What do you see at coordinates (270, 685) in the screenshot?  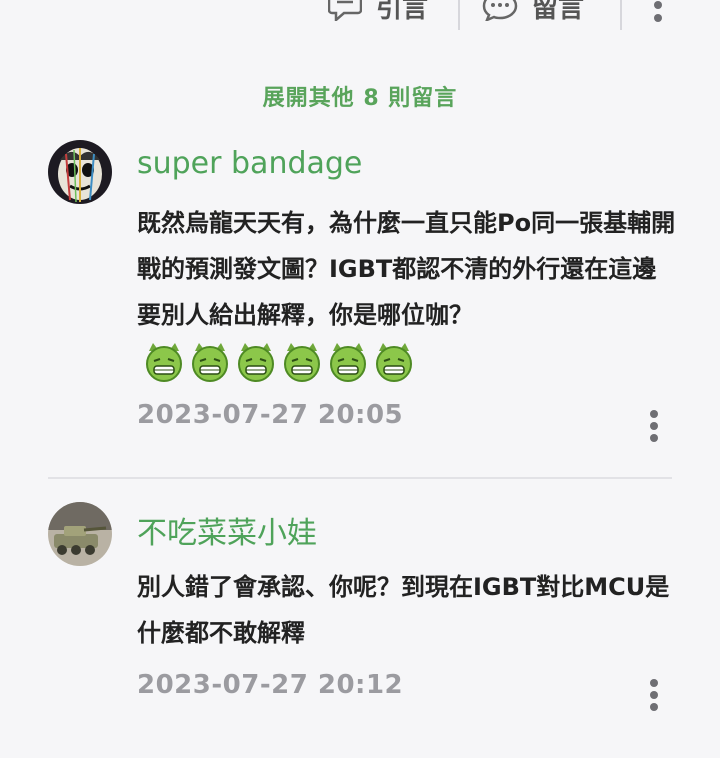 I see `comment-timestamp: 2023-07-27 20:12` at bounding box center [270, 685].